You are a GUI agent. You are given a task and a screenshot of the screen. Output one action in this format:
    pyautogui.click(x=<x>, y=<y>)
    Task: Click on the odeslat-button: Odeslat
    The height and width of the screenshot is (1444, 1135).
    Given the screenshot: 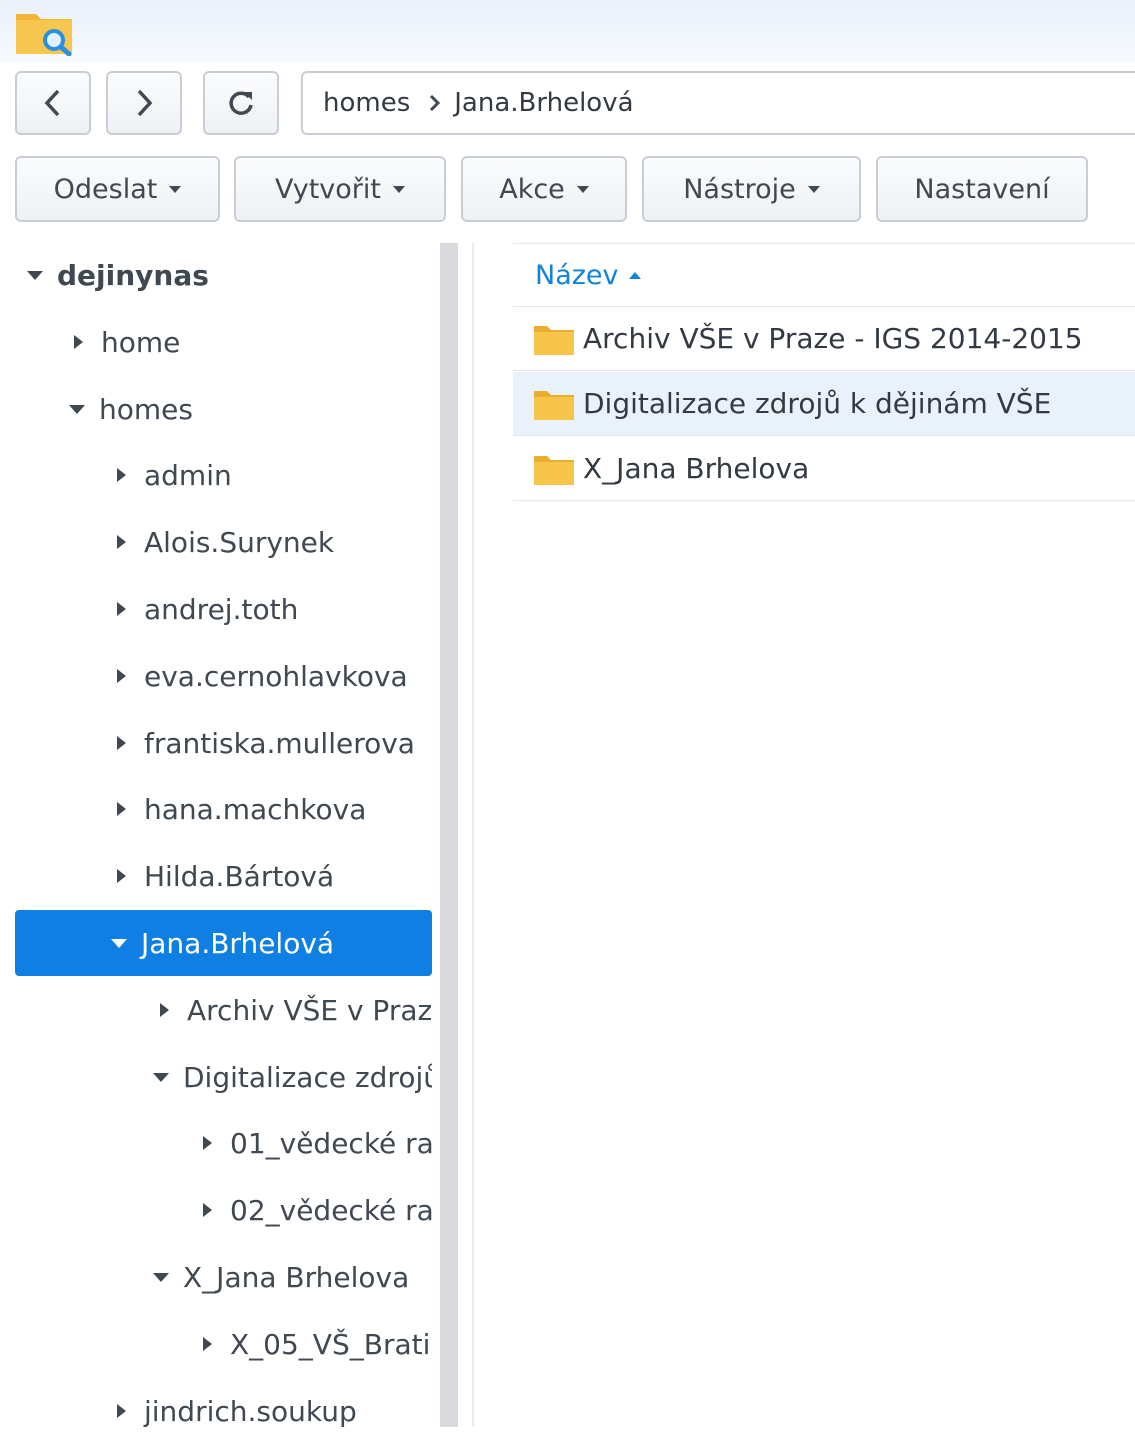 What is the action you would take?
    pyautogui.click(x=117, y=189)
    